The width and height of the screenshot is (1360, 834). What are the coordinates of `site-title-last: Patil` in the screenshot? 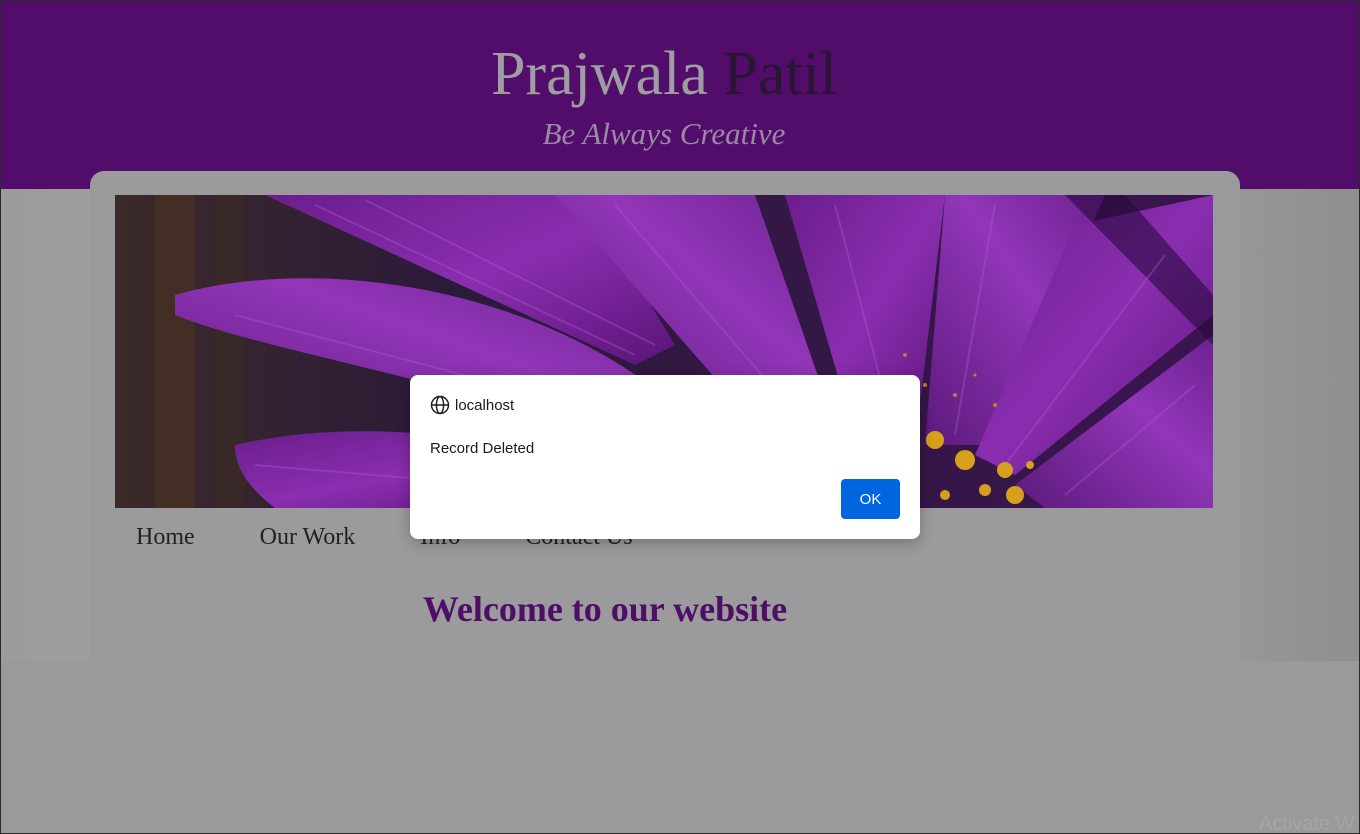 It's located at (780, 74).